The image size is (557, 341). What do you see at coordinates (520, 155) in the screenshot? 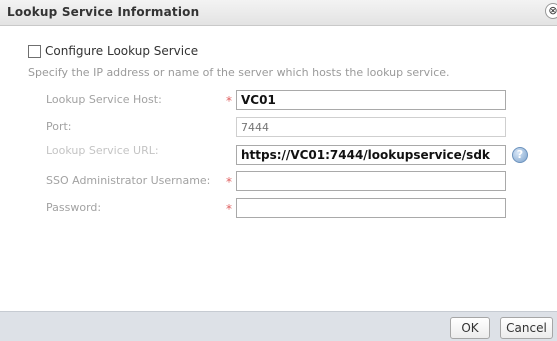
I see `help-icon: ?` at bounding box center [520, 155].